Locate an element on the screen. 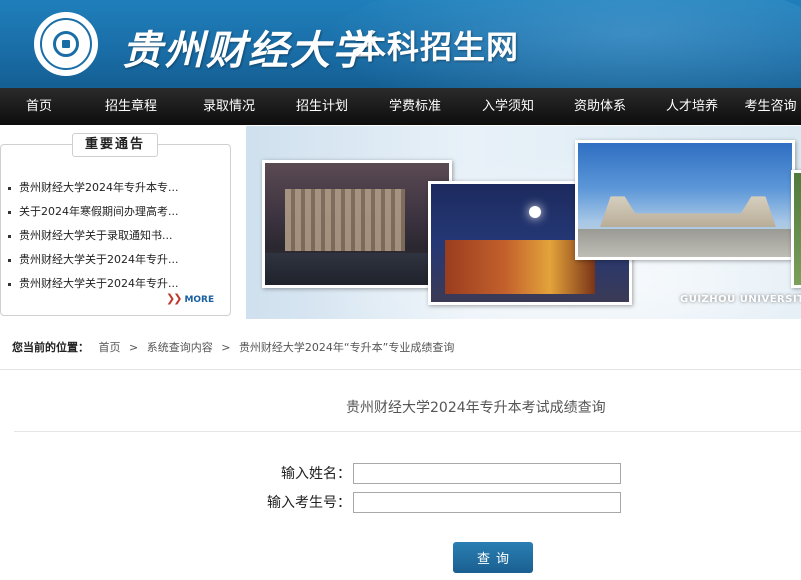 The image size is (801, 580). exam-number-input is located at coordinates (487, 502).